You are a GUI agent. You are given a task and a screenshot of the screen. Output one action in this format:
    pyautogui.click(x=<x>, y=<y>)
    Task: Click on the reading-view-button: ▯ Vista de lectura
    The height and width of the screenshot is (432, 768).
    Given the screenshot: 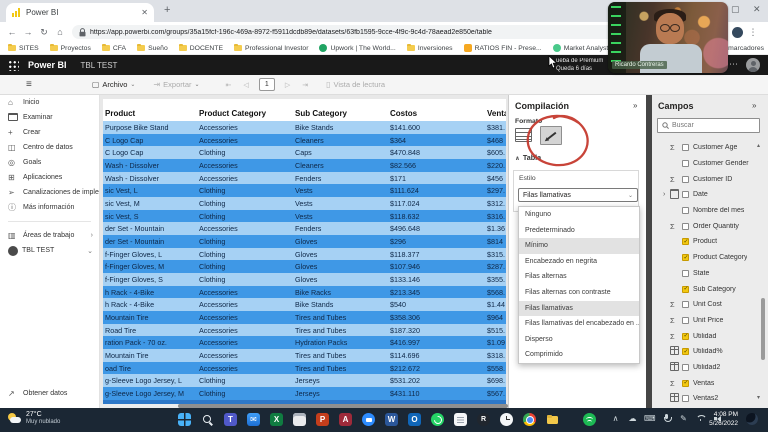 What is the action you would take?
    pyautogui.click(x=355, y=84)
    